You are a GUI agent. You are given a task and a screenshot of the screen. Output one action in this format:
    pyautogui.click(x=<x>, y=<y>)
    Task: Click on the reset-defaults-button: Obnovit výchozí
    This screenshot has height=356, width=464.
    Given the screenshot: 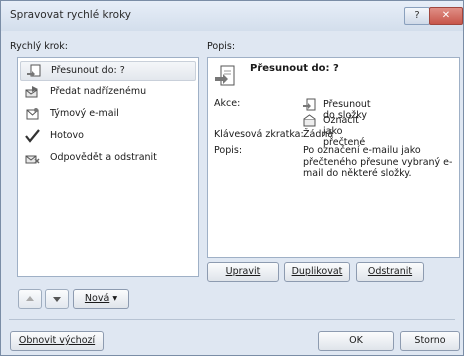 What is the action you would take?
    pyautogui.click(x=57, y=341)
    